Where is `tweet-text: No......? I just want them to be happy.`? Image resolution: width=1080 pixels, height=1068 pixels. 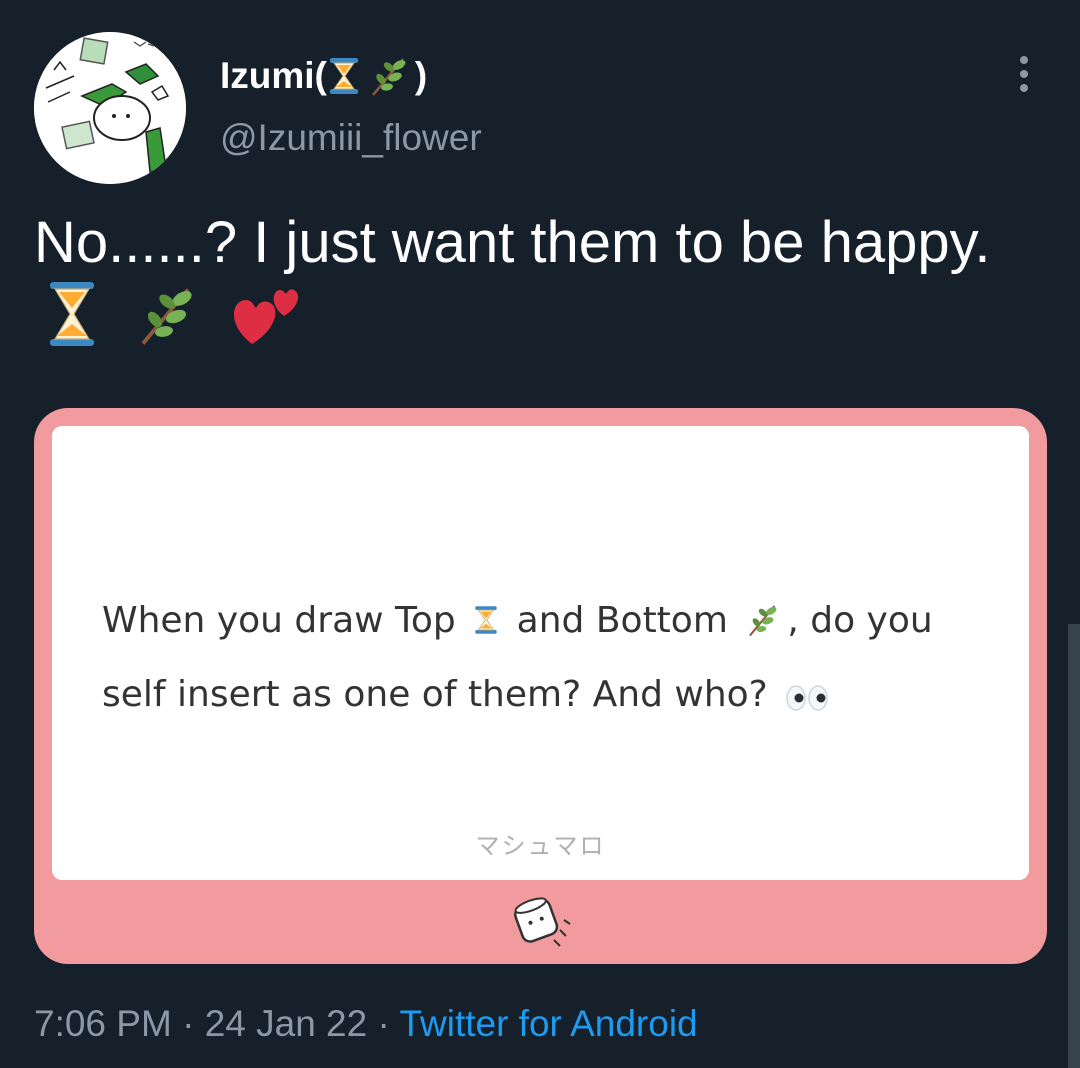
tweet-text: No......? I just want them to be happy. is located at coordinates (539, 281).